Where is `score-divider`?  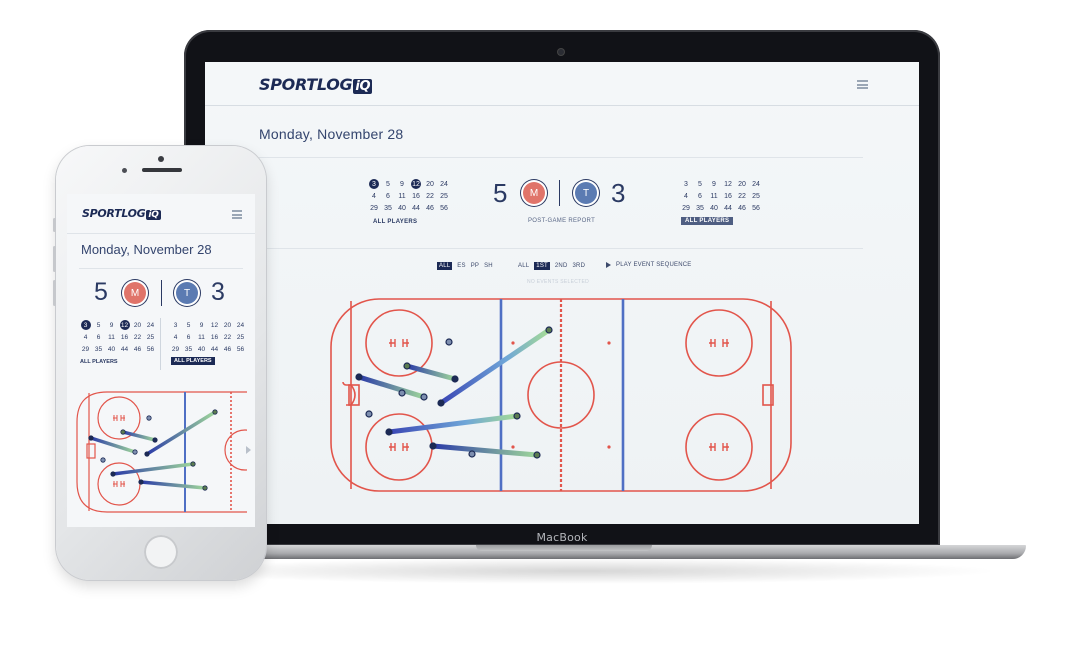
score-divider is located at coordinates (161, 293).